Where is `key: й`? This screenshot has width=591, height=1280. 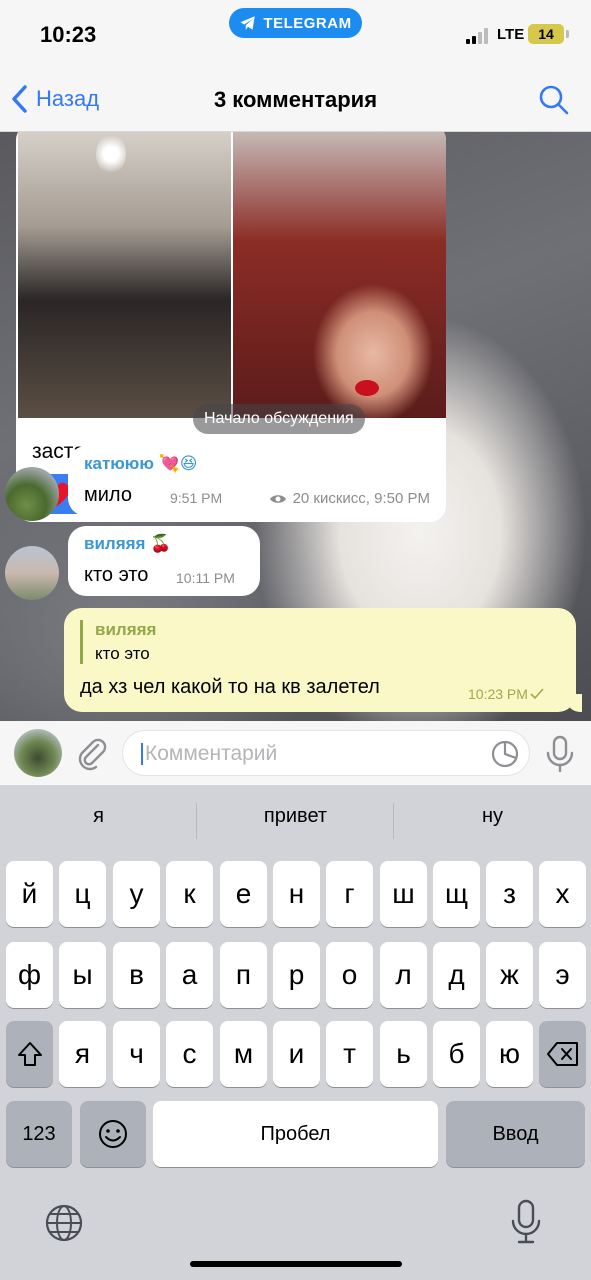 key: й is located at coordinates (29, 894).